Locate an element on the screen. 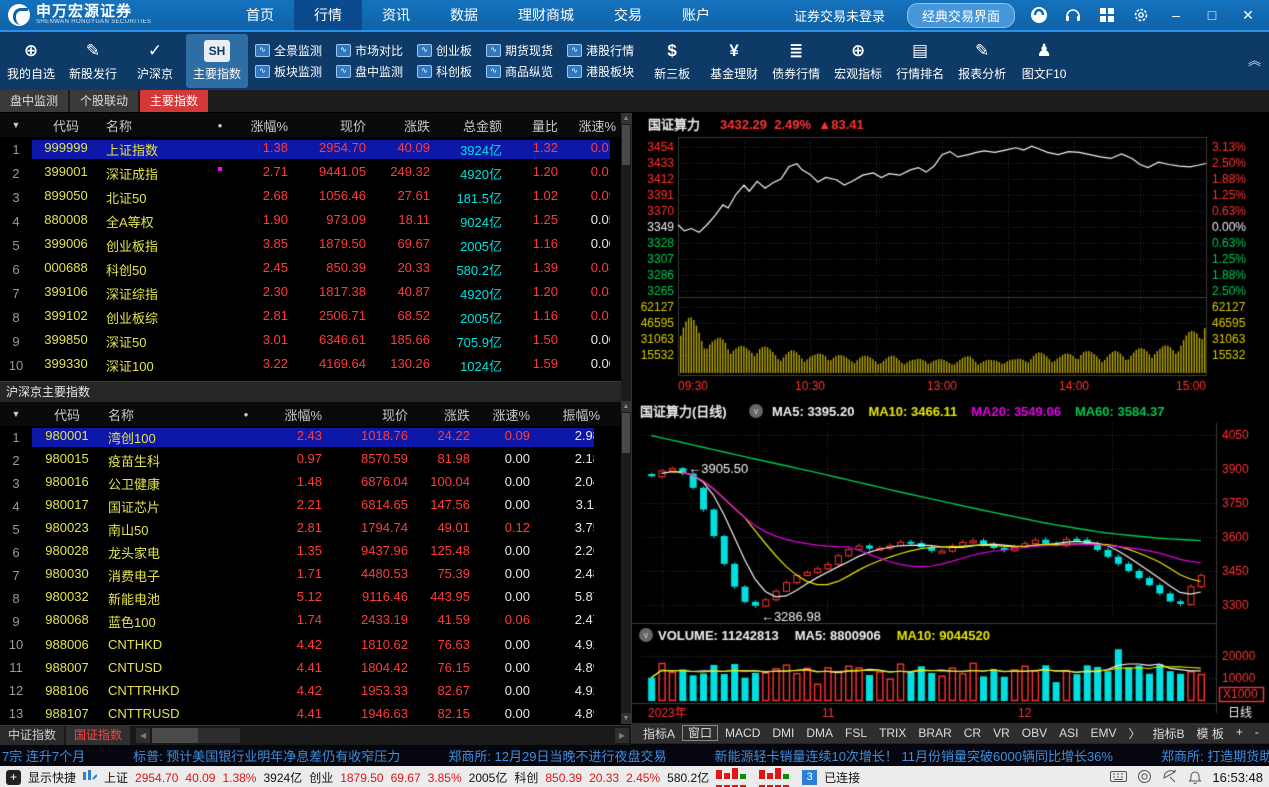  indicator-指标A: 指标A is located at coordinates (659, 733).